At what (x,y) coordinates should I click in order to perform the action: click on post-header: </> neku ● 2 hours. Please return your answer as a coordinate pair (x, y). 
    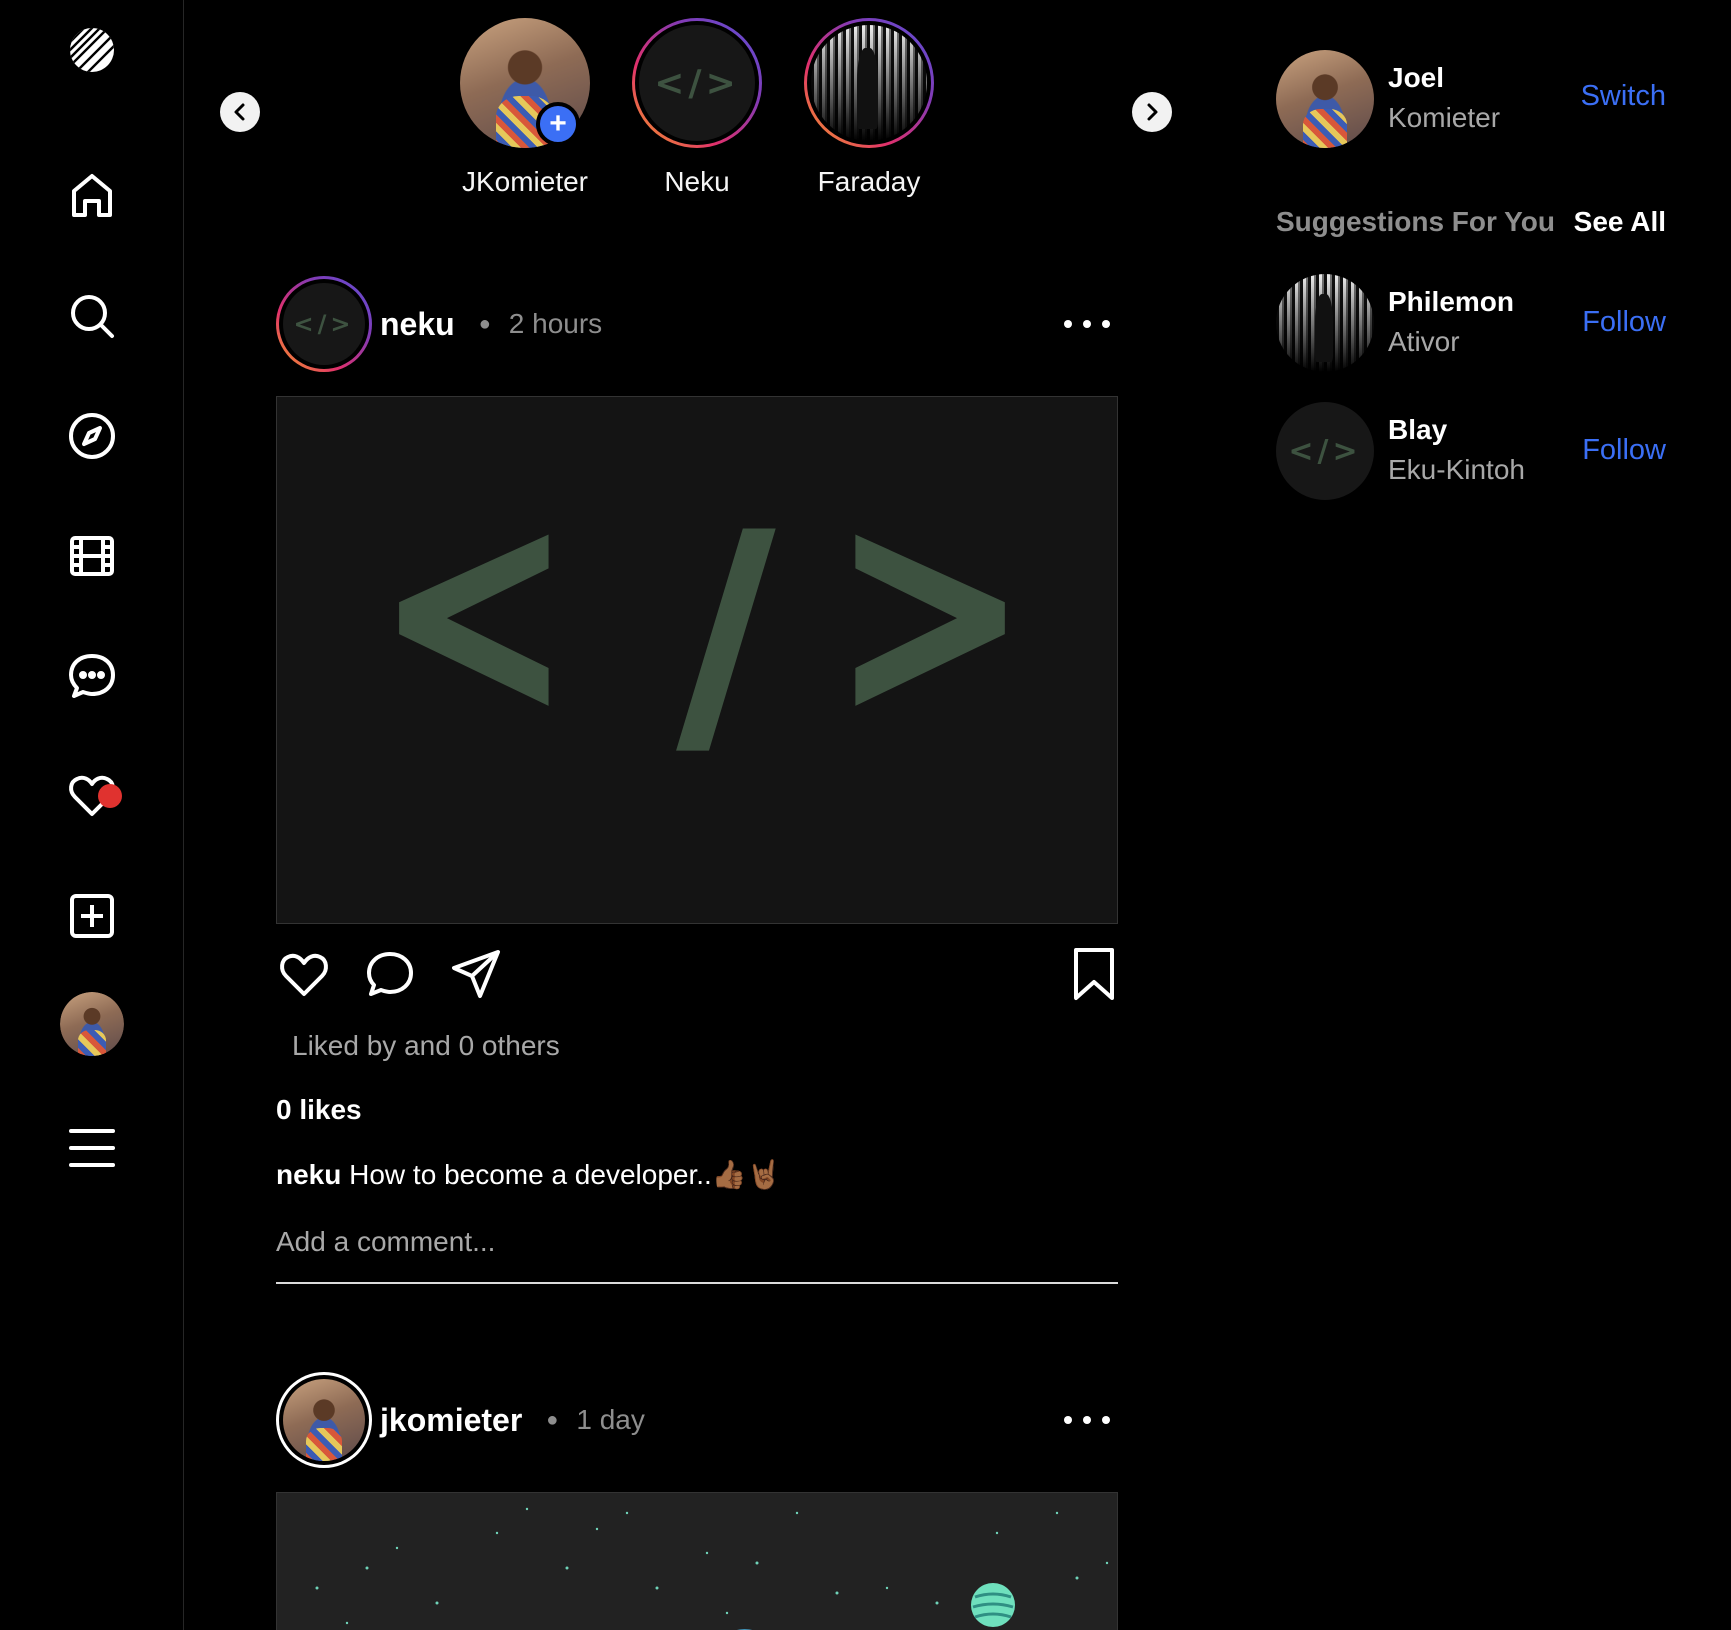
    Looking at the image, I should click on (696, 324).